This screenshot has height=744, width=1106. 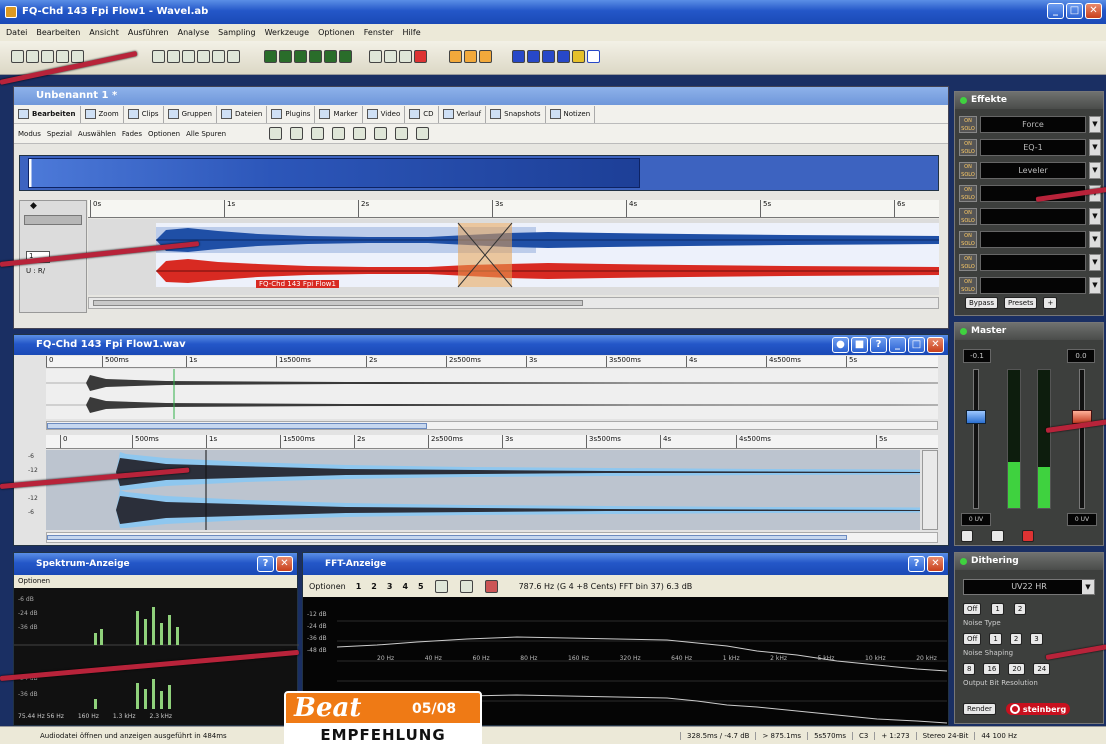 What do you see at coordinates (374, 586) in the screenshot?
I see `fft-channel-2: 2` at bounding box center [374, 586].